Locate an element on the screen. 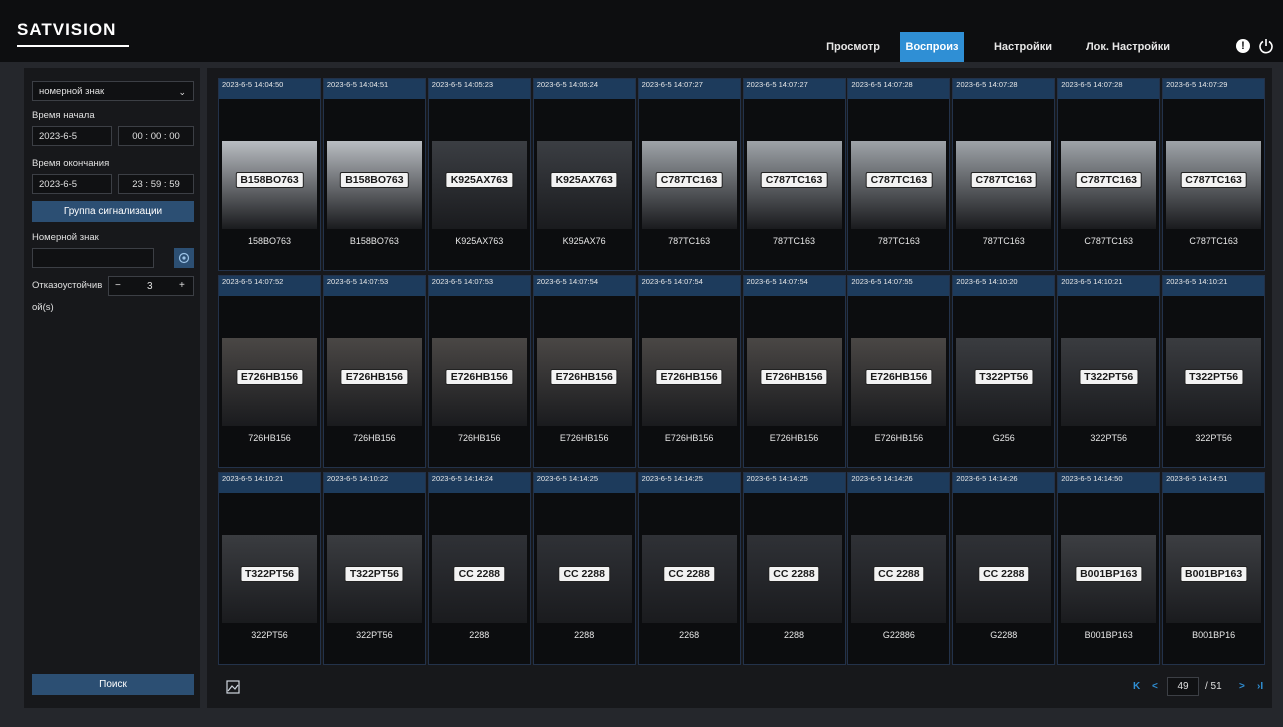  plate-input is located at coordinates (93, 258).